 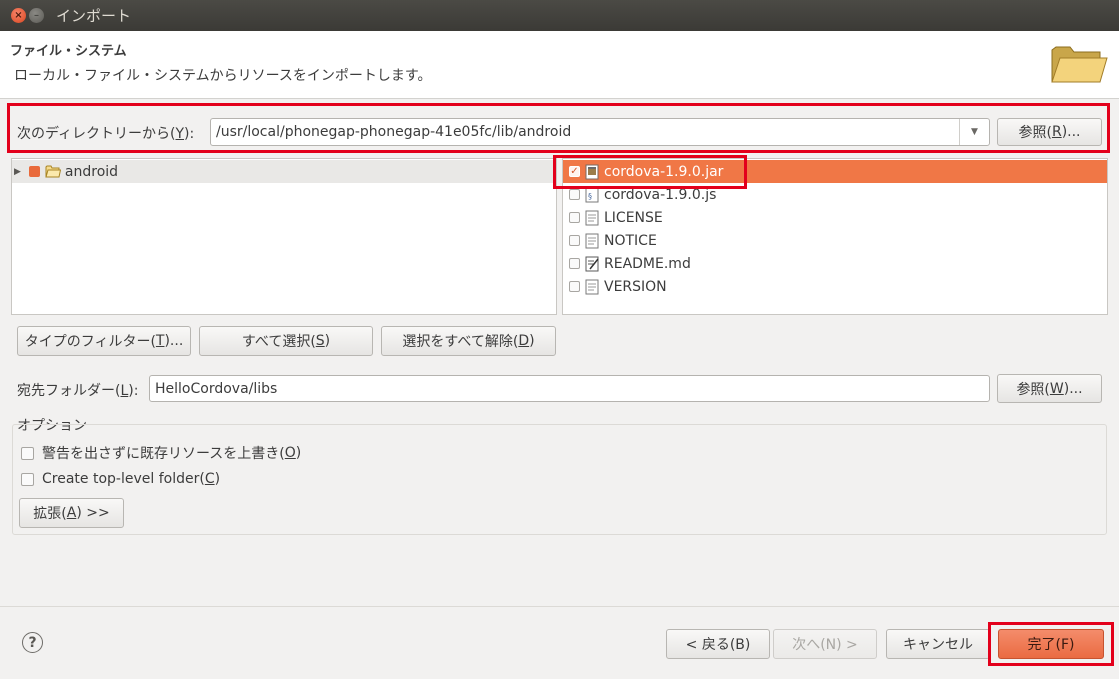 I want to click on cancel-button: キャンセル, so click(x=938, y=644).